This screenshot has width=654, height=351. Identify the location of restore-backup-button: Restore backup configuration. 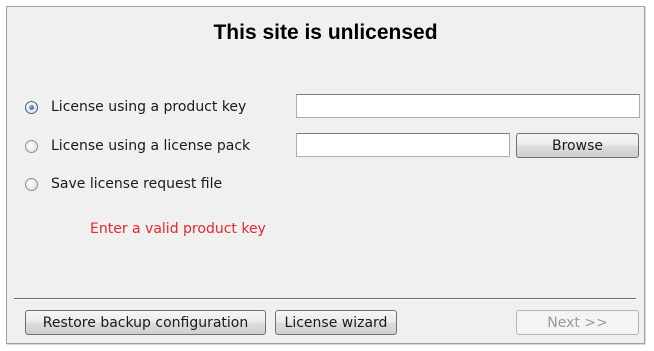
(145, 322).